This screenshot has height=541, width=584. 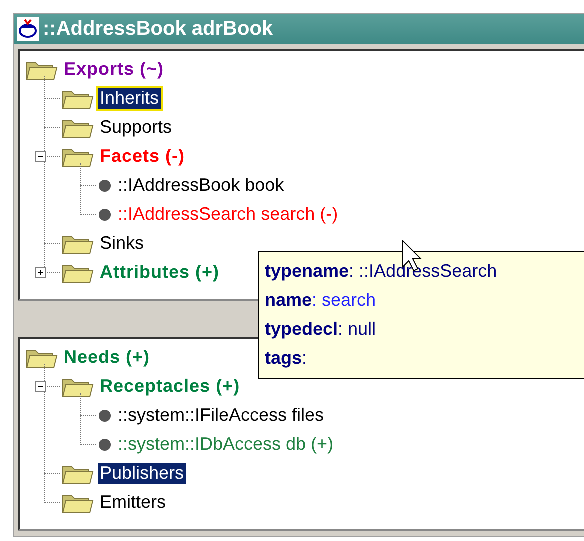 I want to click on tree-item: ::system::IDbAccess db (+), so click(x=226, y=444).